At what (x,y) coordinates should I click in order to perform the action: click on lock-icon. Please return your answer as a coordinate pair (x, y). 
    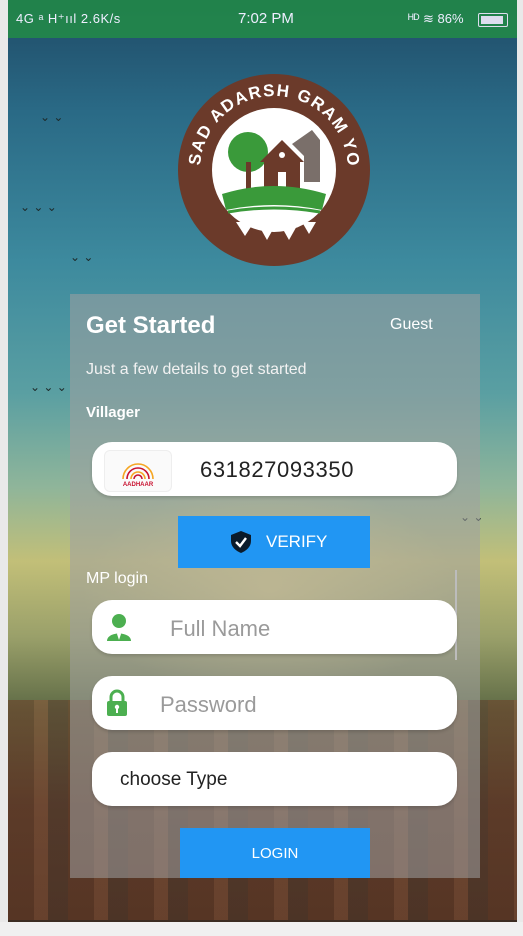
    Looking at the image, I should click on (117, 702).